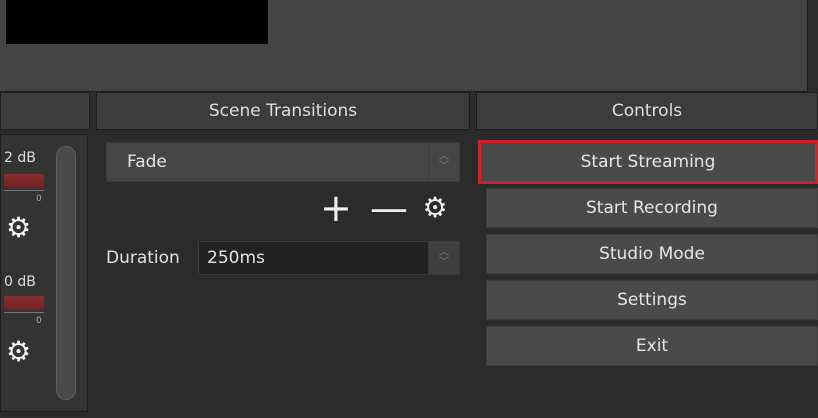  I want to click on exit-button: Exit, so click(652, 346).